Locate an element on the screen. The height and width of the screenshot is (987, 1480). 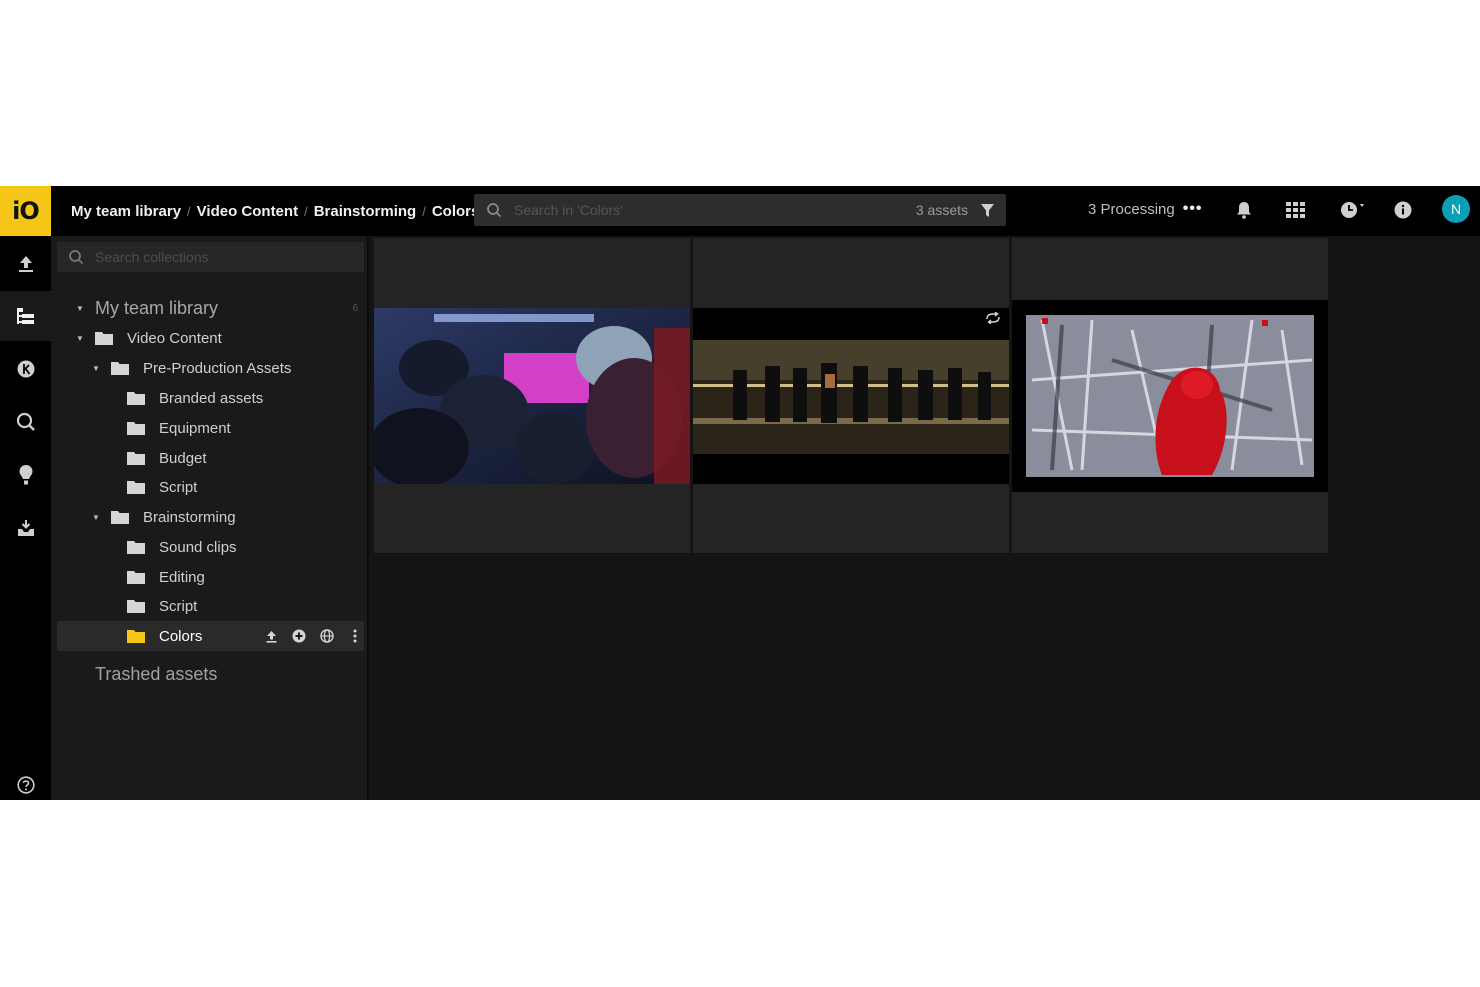
rail-help is located at coordinates (25, 785).